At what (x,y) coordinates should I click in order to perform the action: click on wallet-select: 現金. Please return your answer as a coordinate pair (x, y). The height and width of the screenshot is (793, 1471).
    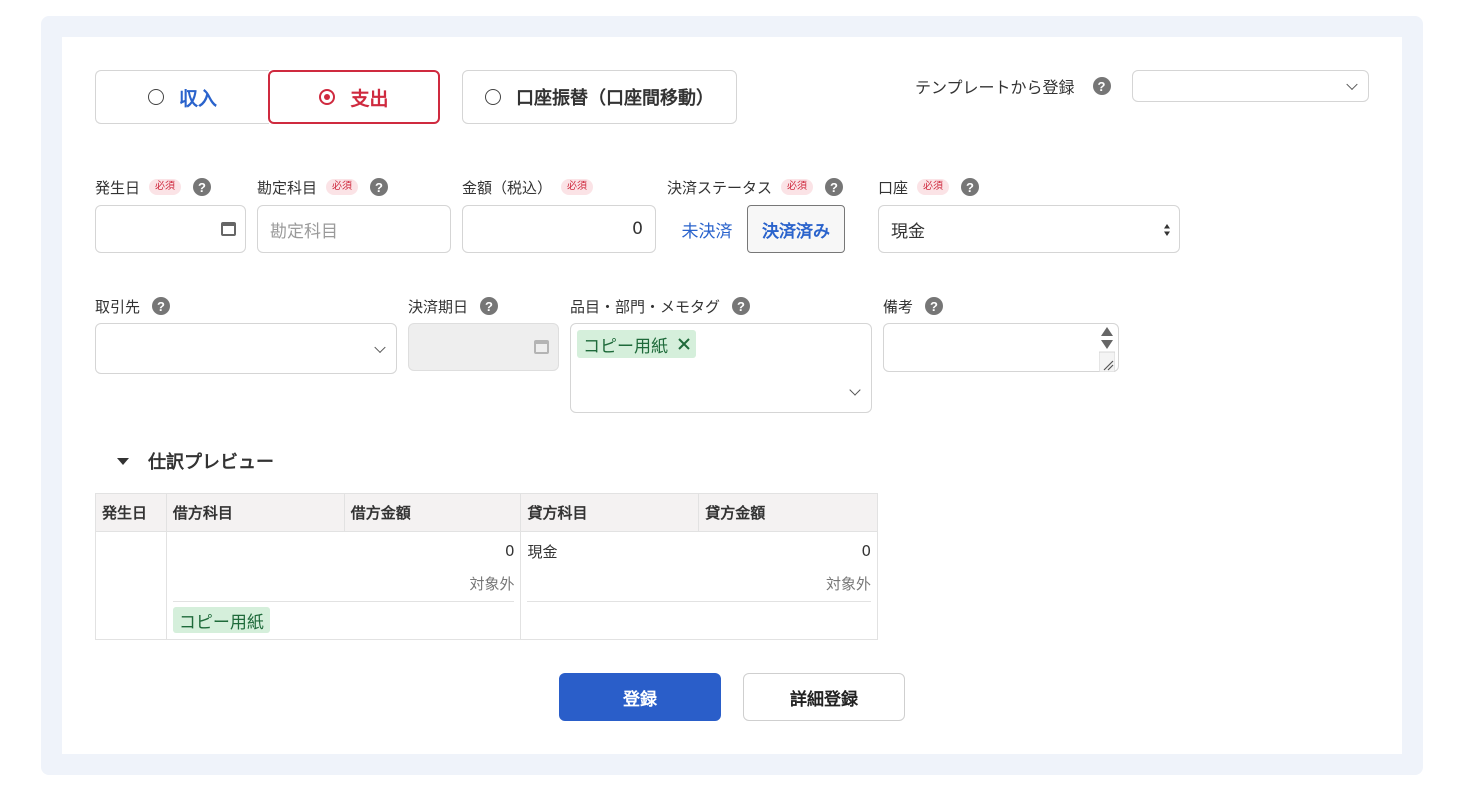
    Looking at the image, I should click on (1029, 229).